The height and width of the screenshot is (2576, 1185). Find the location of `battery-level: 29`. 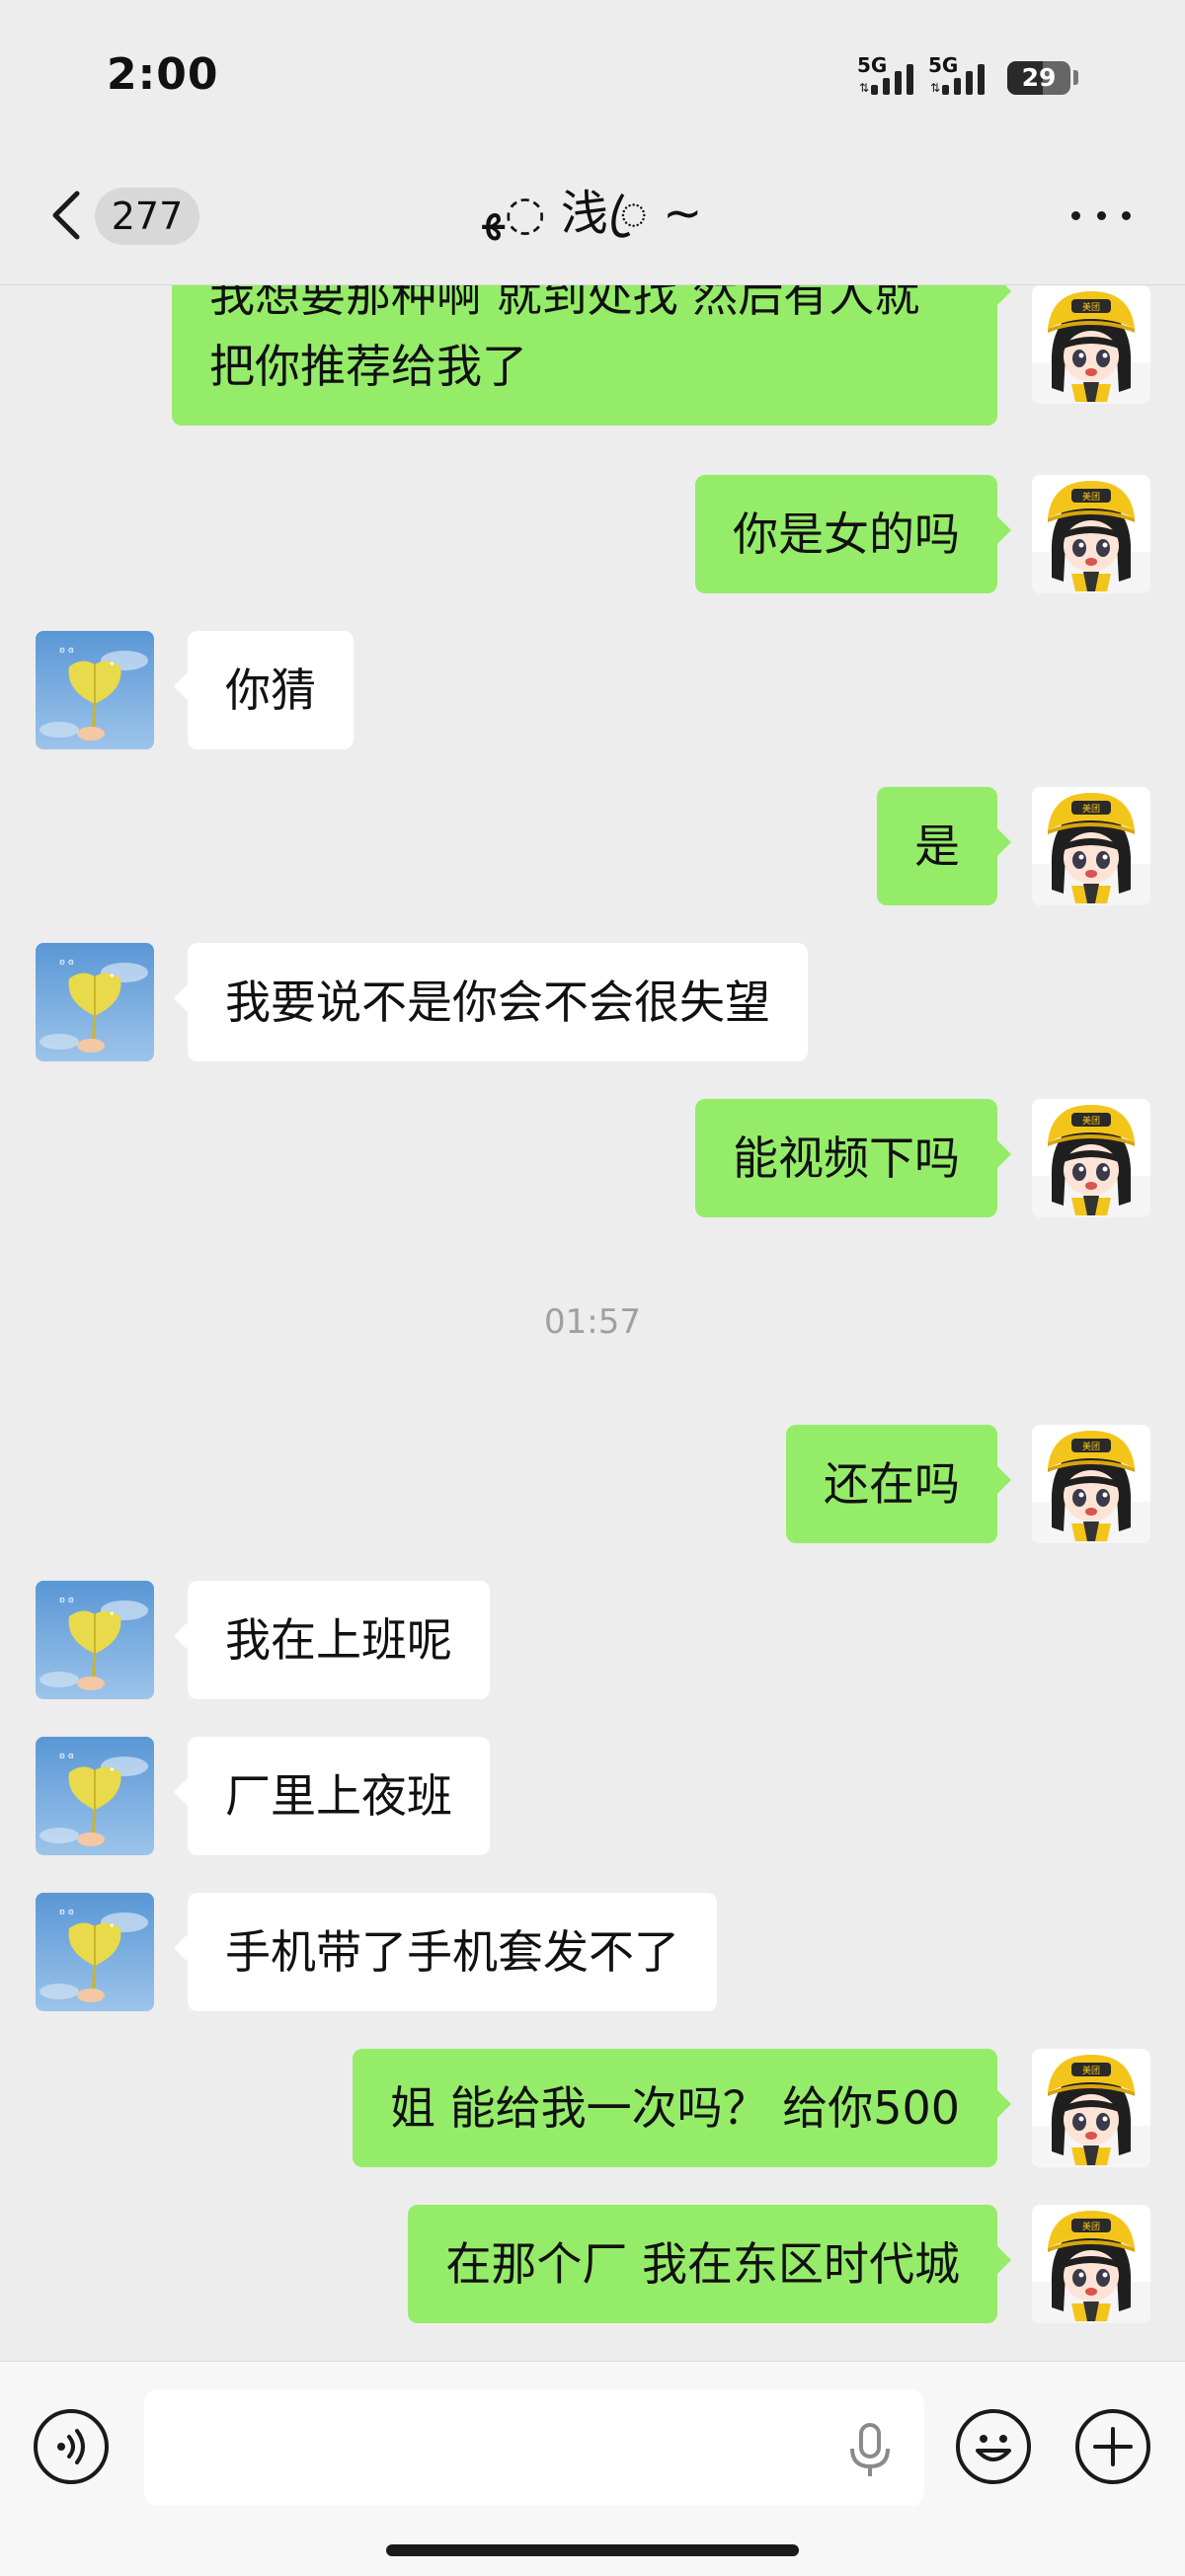

battery-level: 29 is located at coordinates (1039, 77).